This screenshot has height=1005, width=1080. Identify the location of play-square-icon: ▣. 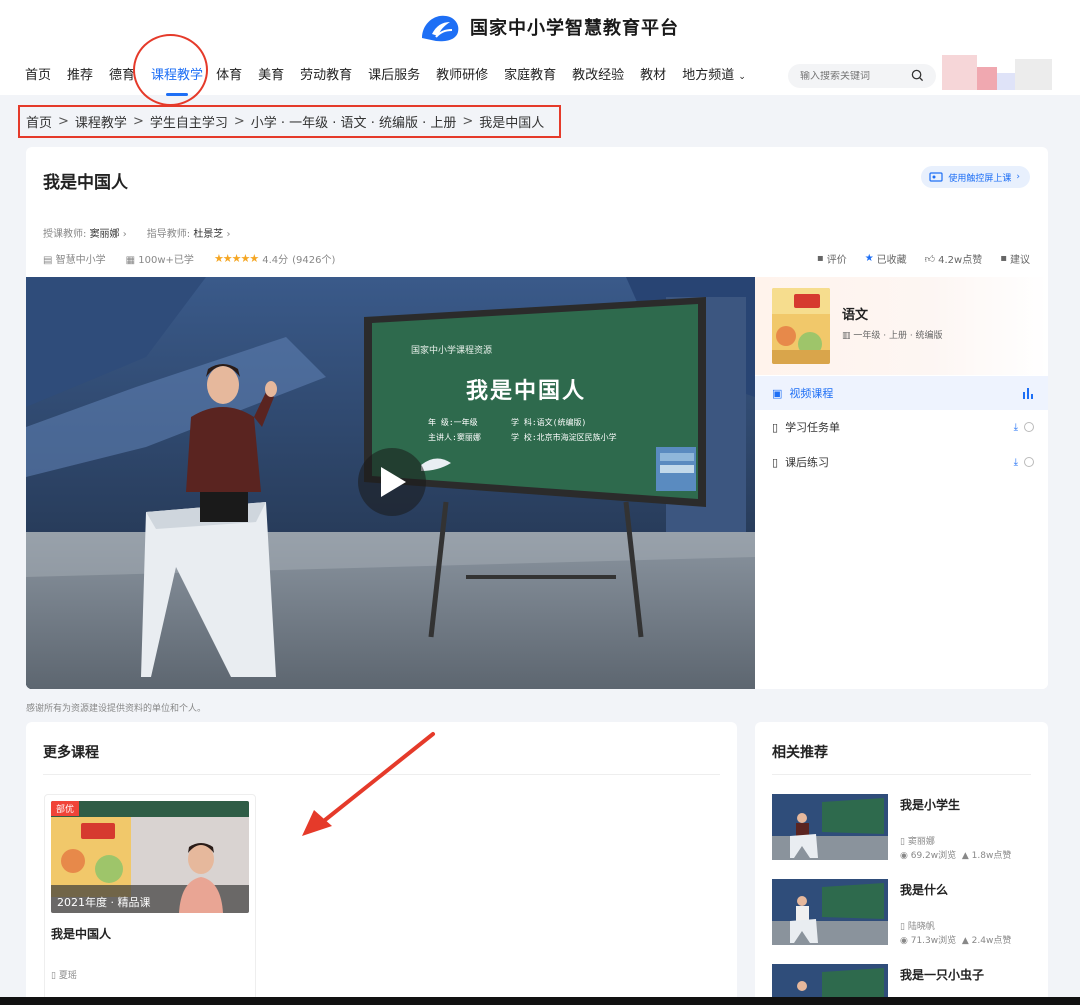
(777, 393).